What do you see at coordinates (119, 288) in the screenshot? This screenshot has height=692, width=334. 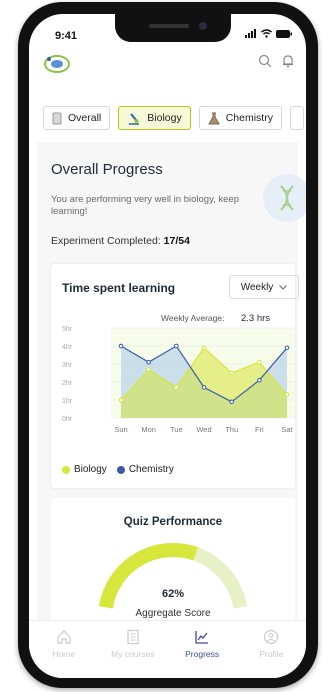 I see `chart-title: Time spent learning` at bounding box center [119, 288].